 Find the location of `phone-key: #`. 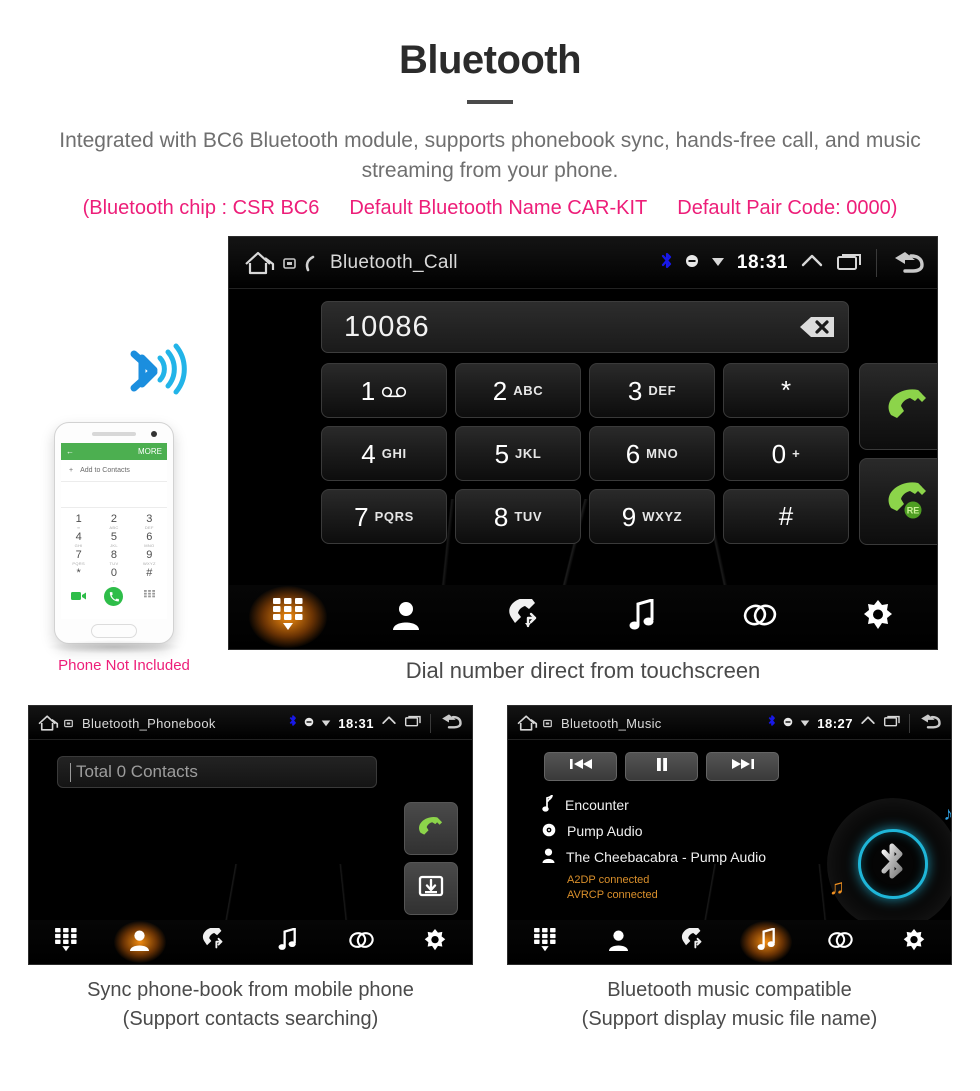

phone-key: # is located at coordinates (149, 573).